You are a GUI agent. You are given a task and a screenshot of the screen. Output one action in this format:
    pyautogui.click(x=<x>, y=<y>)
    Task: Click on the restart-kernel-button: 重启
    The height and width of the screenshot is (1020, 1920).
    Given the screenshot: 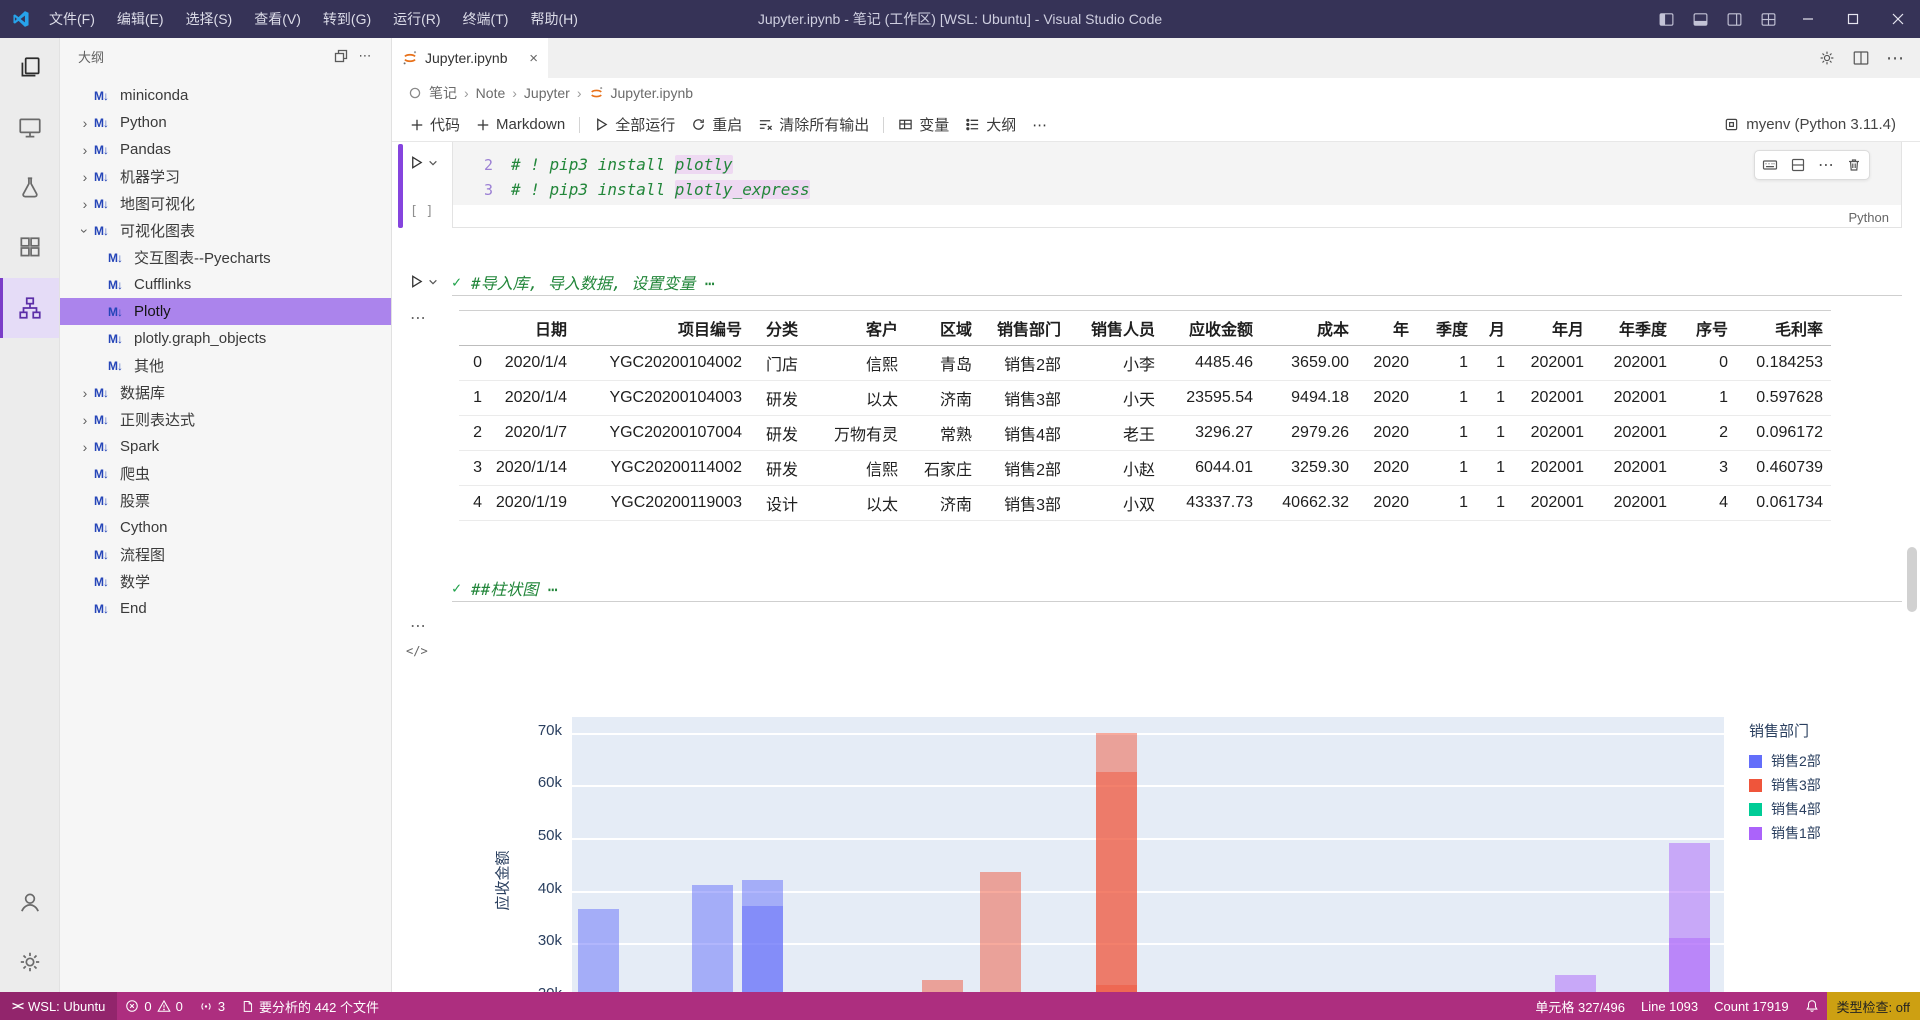 What is the action you would take?
    pyautogui.click(x=716, y=124)
    